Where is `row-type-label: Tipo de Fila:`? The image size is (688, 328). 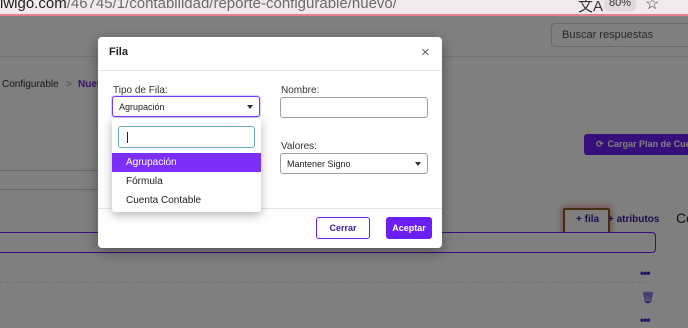
row-type-label: Tipo de Fila: is located at coordinates (140, 90).